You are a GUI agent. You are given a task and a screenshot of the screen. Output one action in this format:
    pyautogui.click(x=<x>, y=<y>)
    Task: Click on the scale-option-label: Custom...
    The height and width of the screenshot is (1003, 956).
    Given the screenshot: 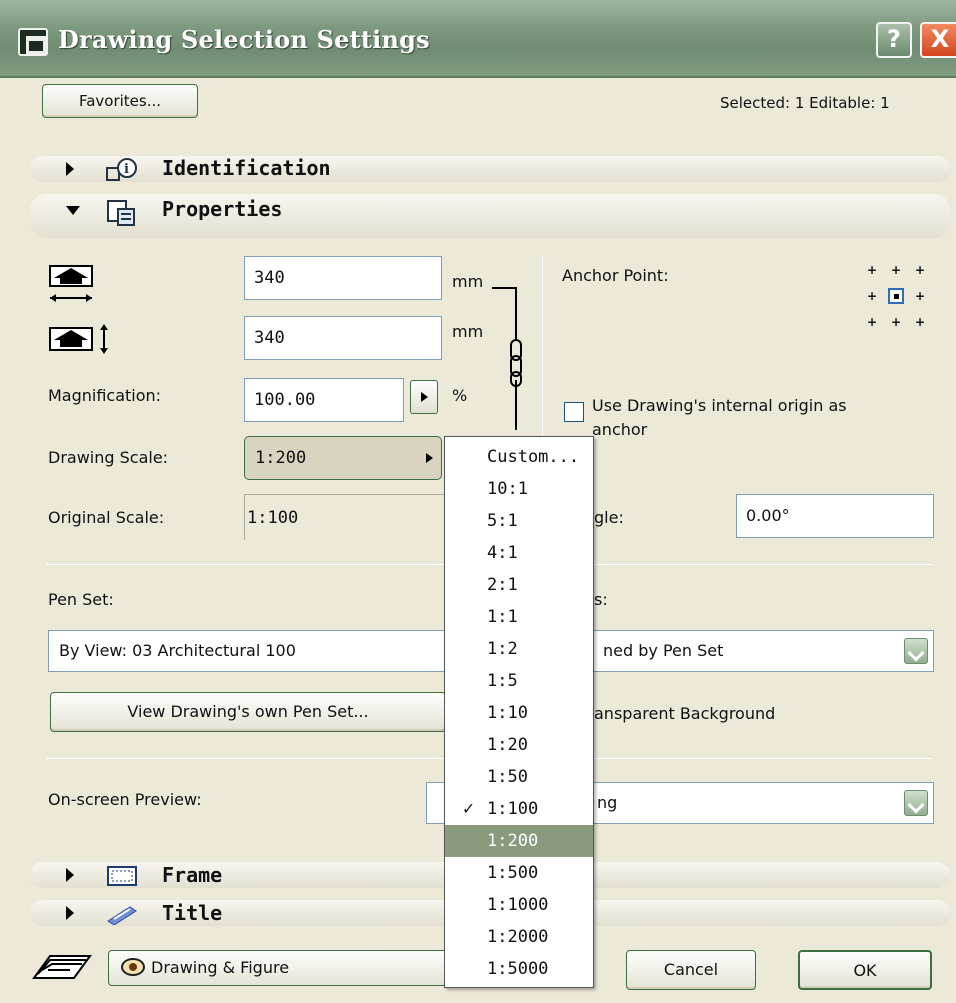 What is the action you would take?
    pyautogui.click(x=533, y=457)
    